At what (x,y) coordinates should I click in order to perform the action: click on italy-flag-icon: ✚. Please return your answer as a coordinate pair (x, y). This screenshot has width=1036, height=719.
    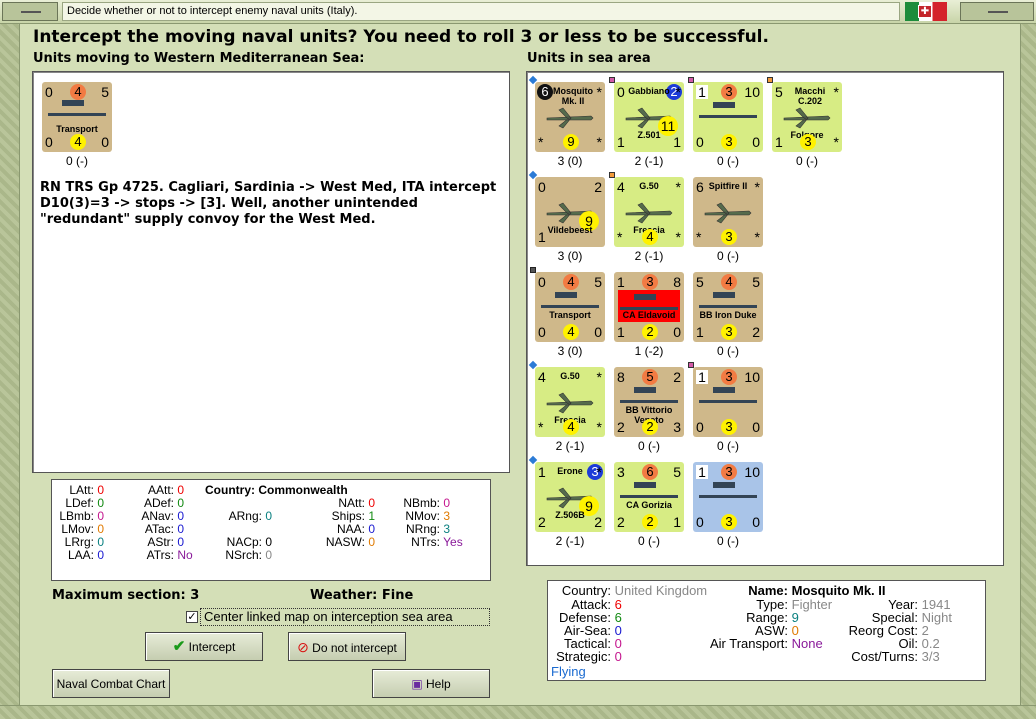
    Looking at the image, I should click on (926, 11).